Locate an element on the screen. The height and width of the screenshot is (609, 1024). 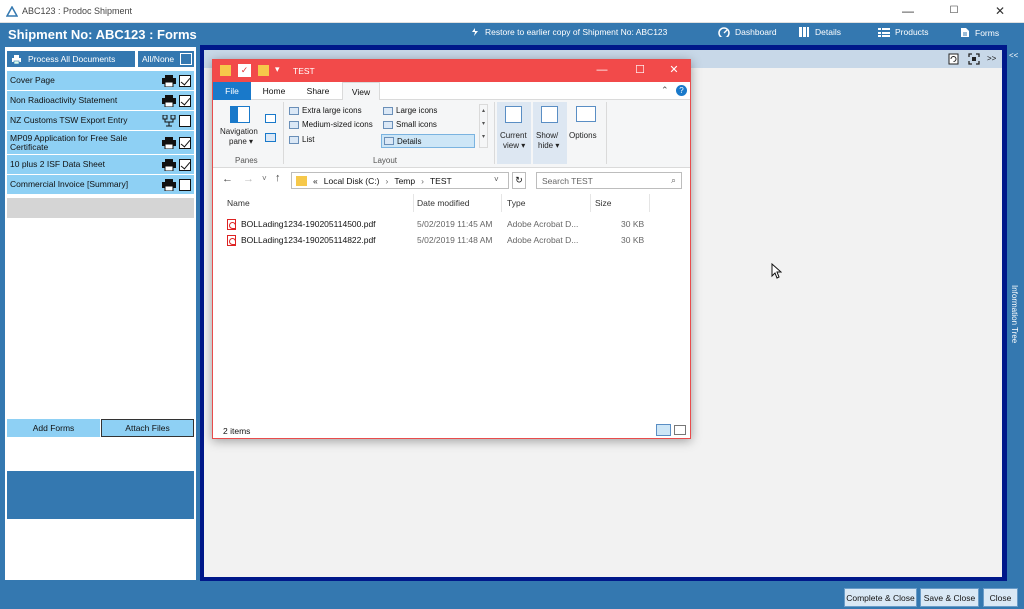
network-icon is located at coordinates (169, 120).